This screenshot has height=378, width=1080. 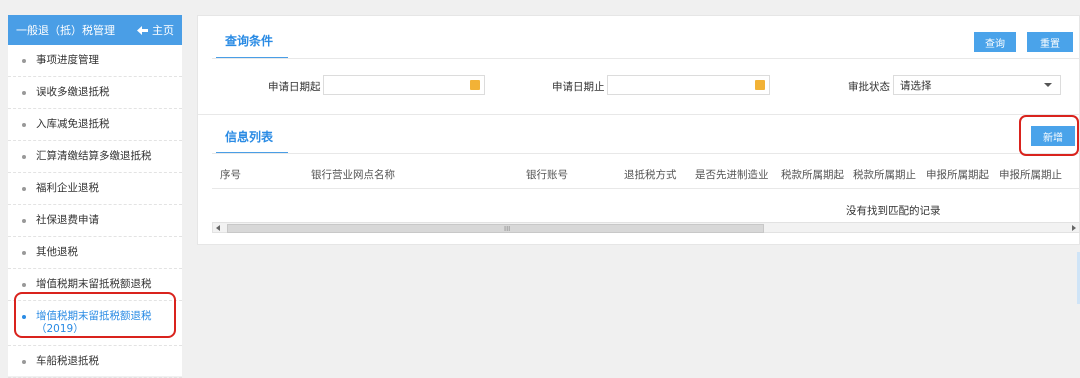 I want to click on sidebar-item-settlement: 汇算清缴结算多缴退抵税, so click(x=95, y=157).